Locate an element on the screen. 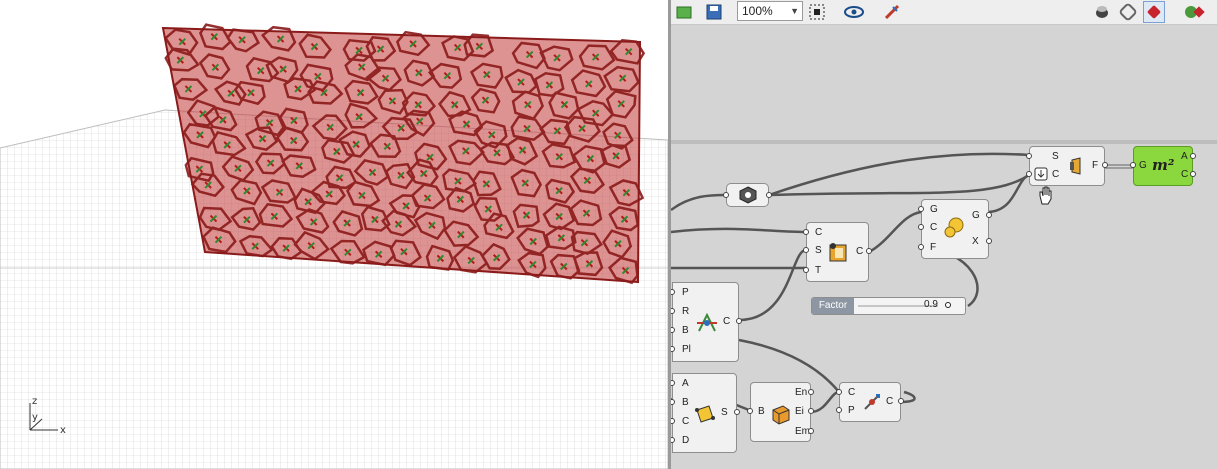 This screenshot has height=469, width=1217. input-pl: Pl is located at coordinates (686, 349).